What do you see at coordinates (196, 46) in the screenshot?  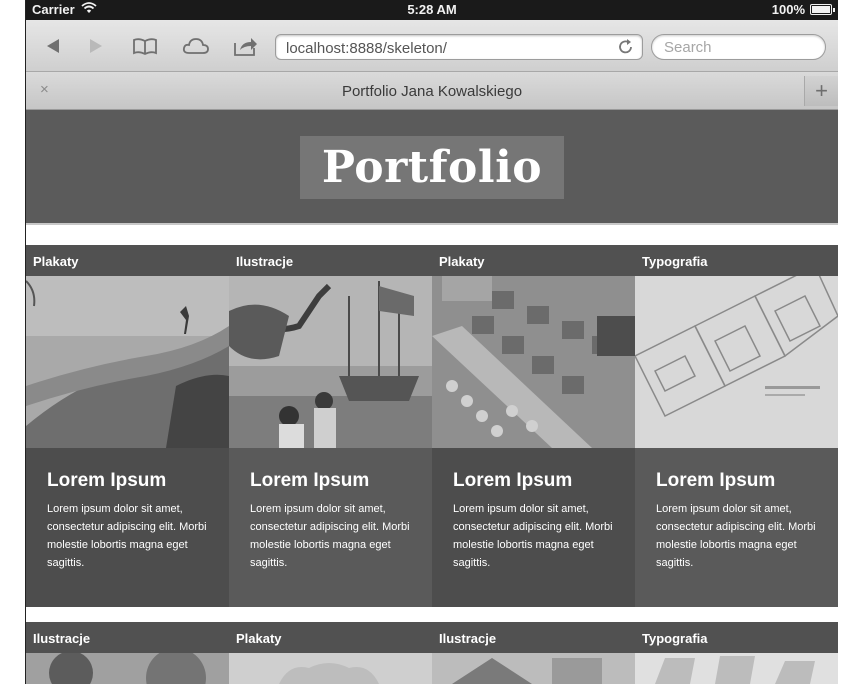 I see `cloud-icon` at bounding box center [196, 46].